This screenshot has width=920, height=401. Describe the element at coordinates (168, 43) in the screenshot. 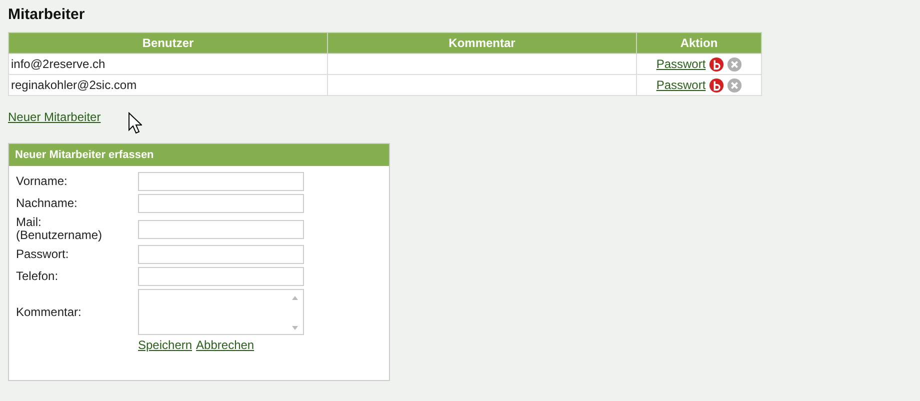

I see `column-header: Benutzer` at that location.